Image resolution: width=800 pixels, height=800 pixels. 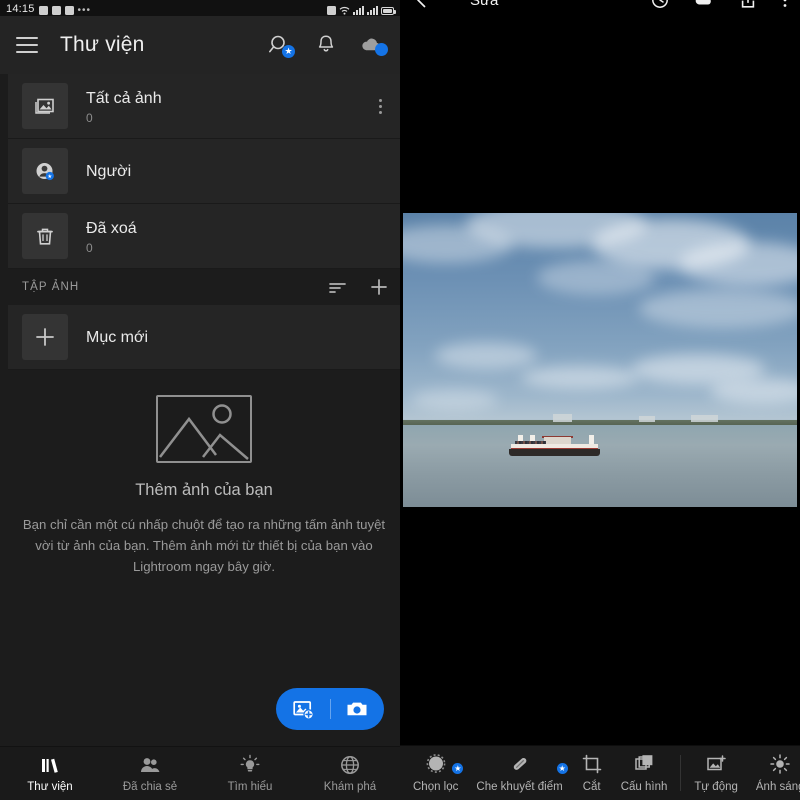 What do you see at coordinates (124, 98) in the screenshot?
I see `list-item-title: Tất cả ảnh` at bounding box center [124, 98].